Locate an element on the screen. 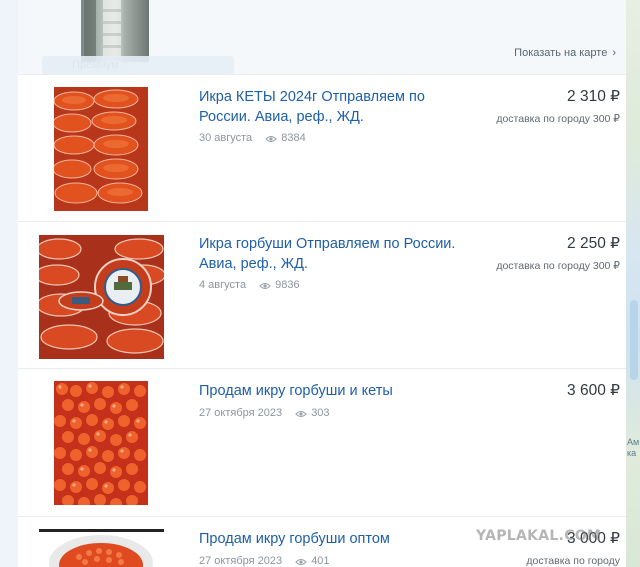 This screenshot has width=640, height=567. listing-meta: 27 октября 2023 303 is located at coordinates (264, 414).